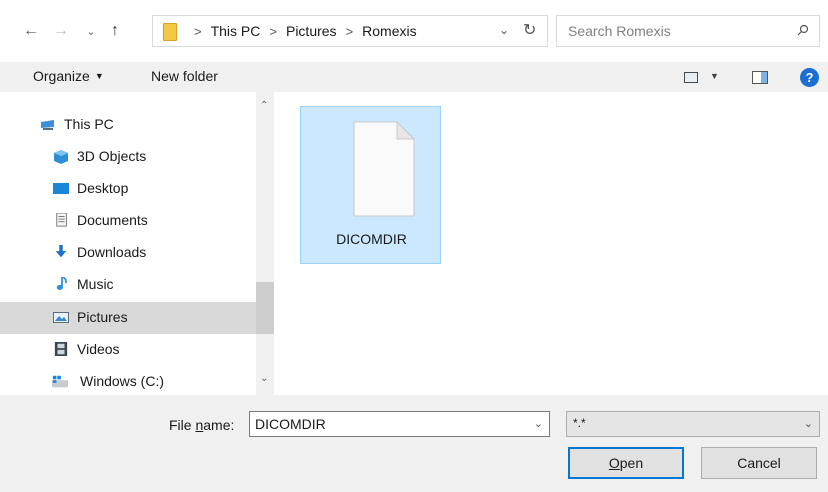  What do you see at coordinates (808, 423) in the screenshot?
I see `file-type-chevron-icon: ⌄` at bounding box center [808, 423].